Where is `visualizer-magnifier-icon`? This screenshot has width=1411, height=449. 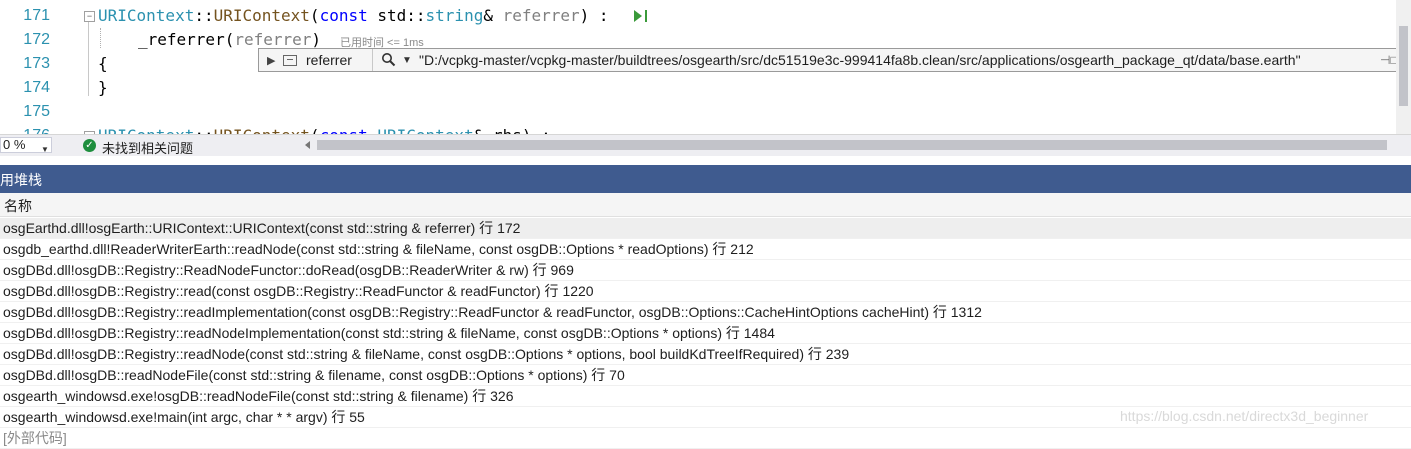
visualizer-magnifier-icon is located at coordinates (388, 61).